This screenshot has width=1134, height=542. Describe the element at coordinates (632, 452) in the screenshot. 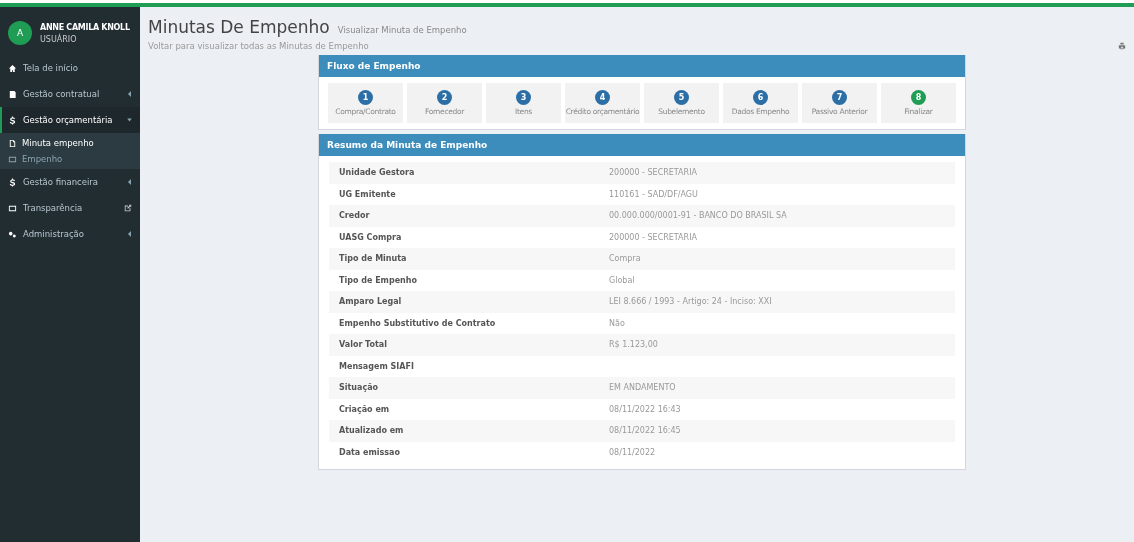

I see `field-value: 08/11/2022` at that location.